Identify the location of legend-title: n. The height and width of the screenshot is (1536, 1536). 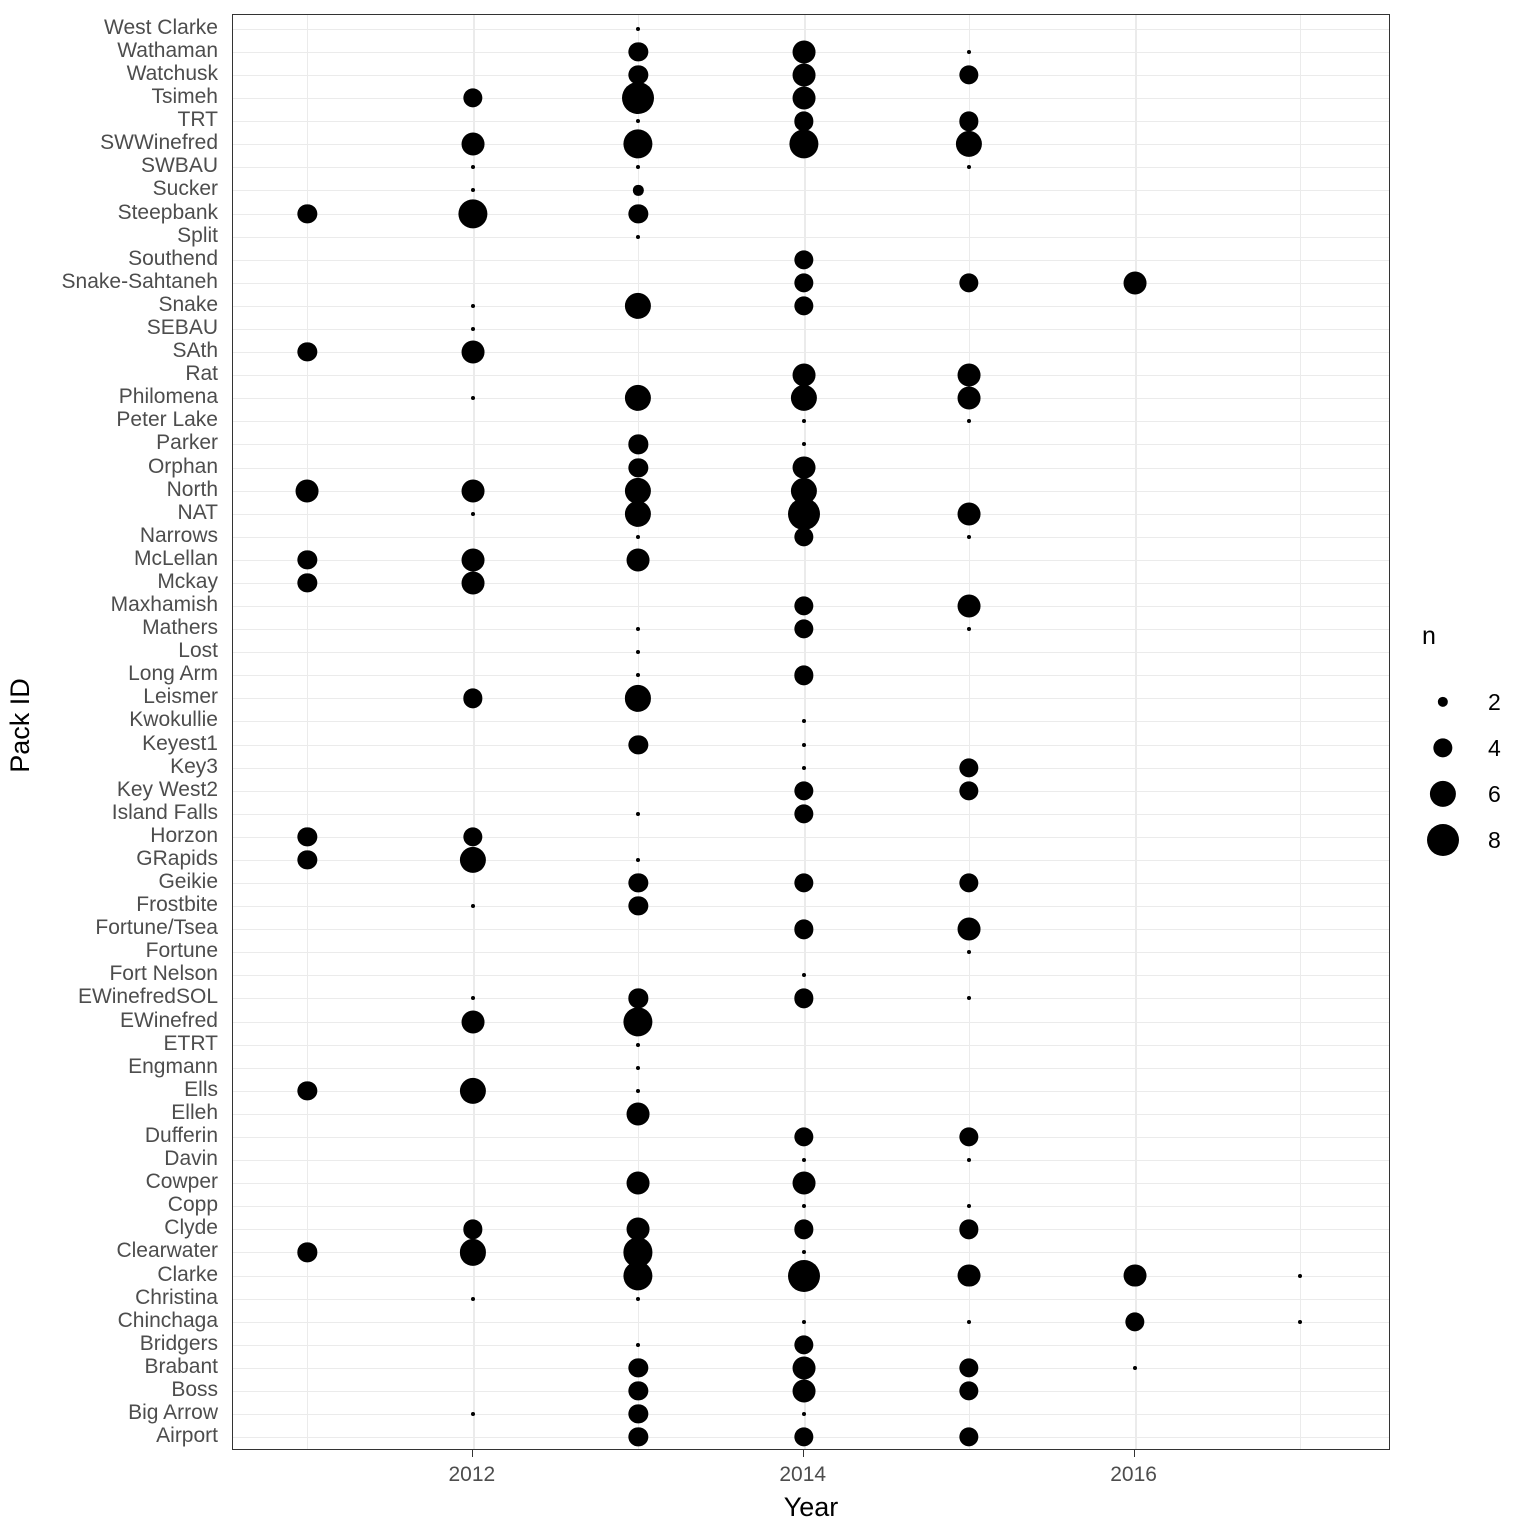
(1429, 636).